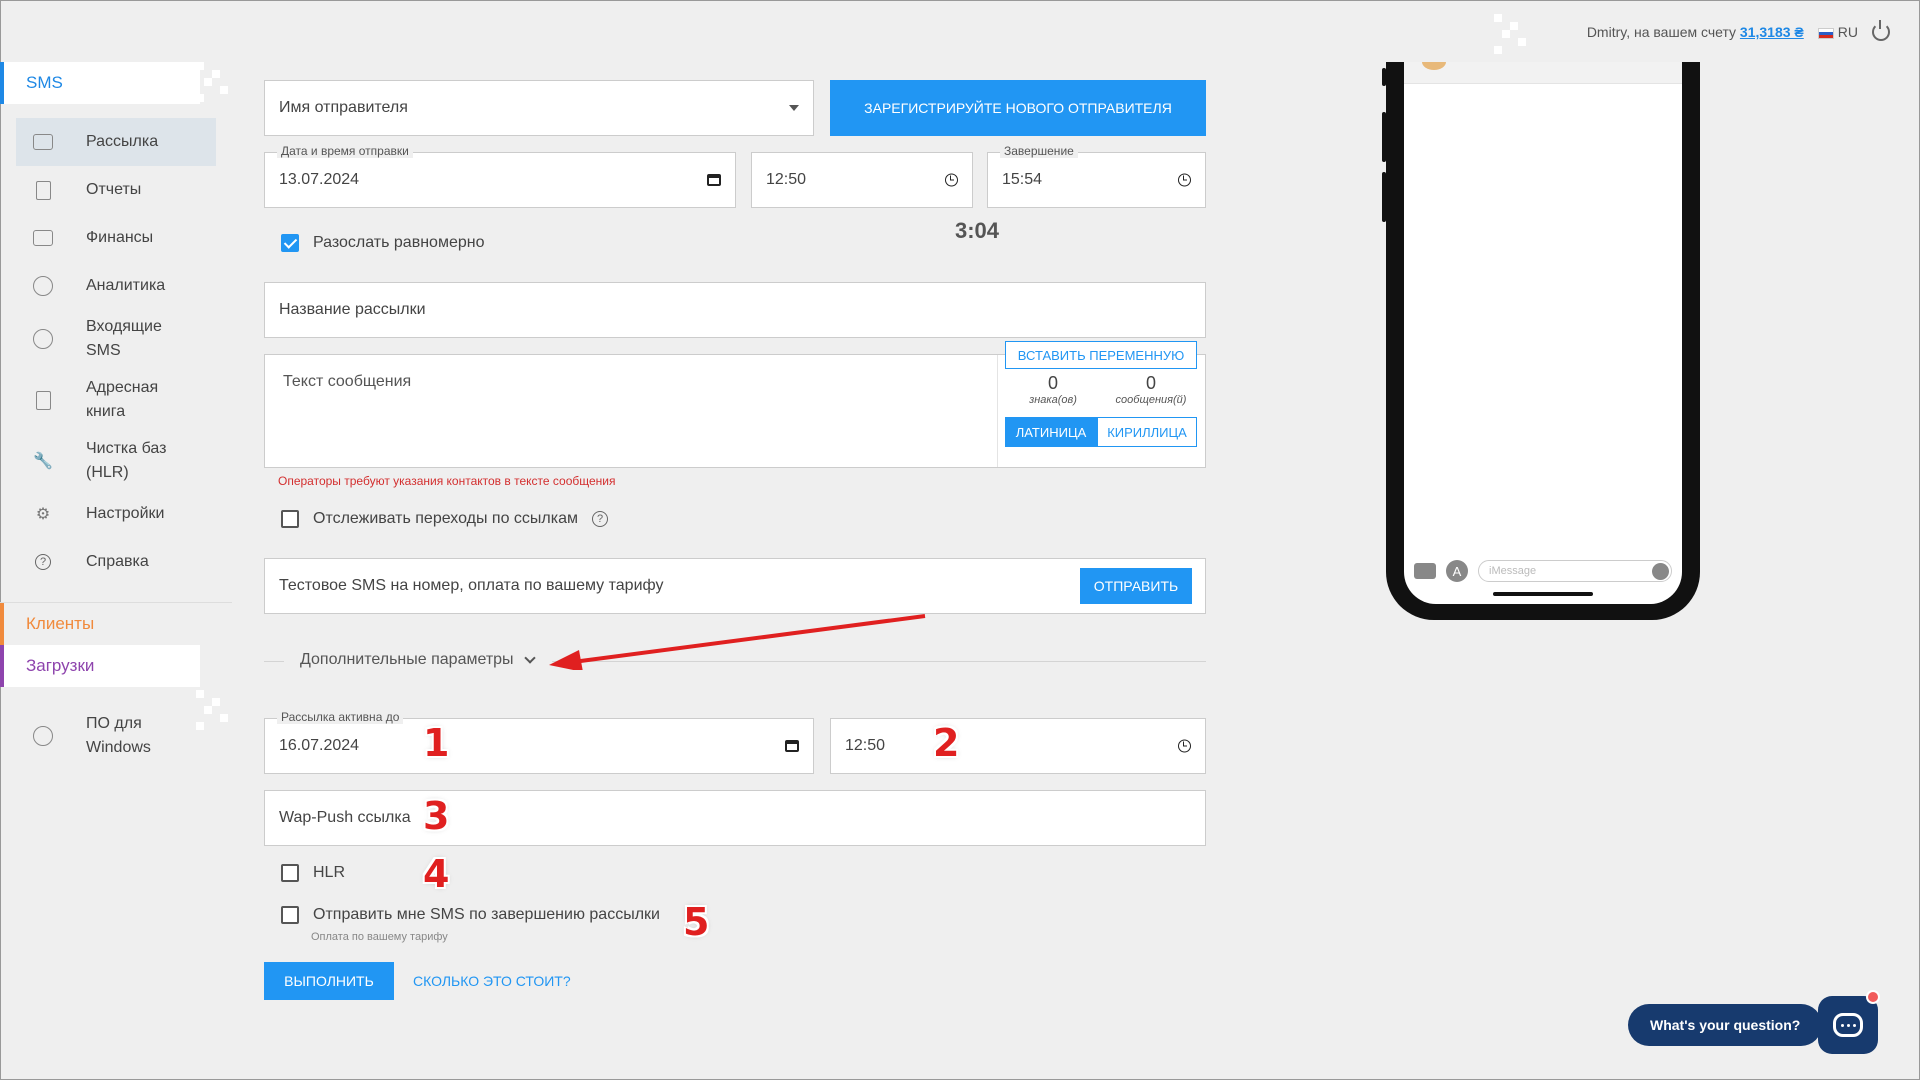 The image size is (1920, 1080). What do you see at coordinates (862, 180) in the screenshot?
I see `send-time-input: 12:50` at bounding box center [862, 180].